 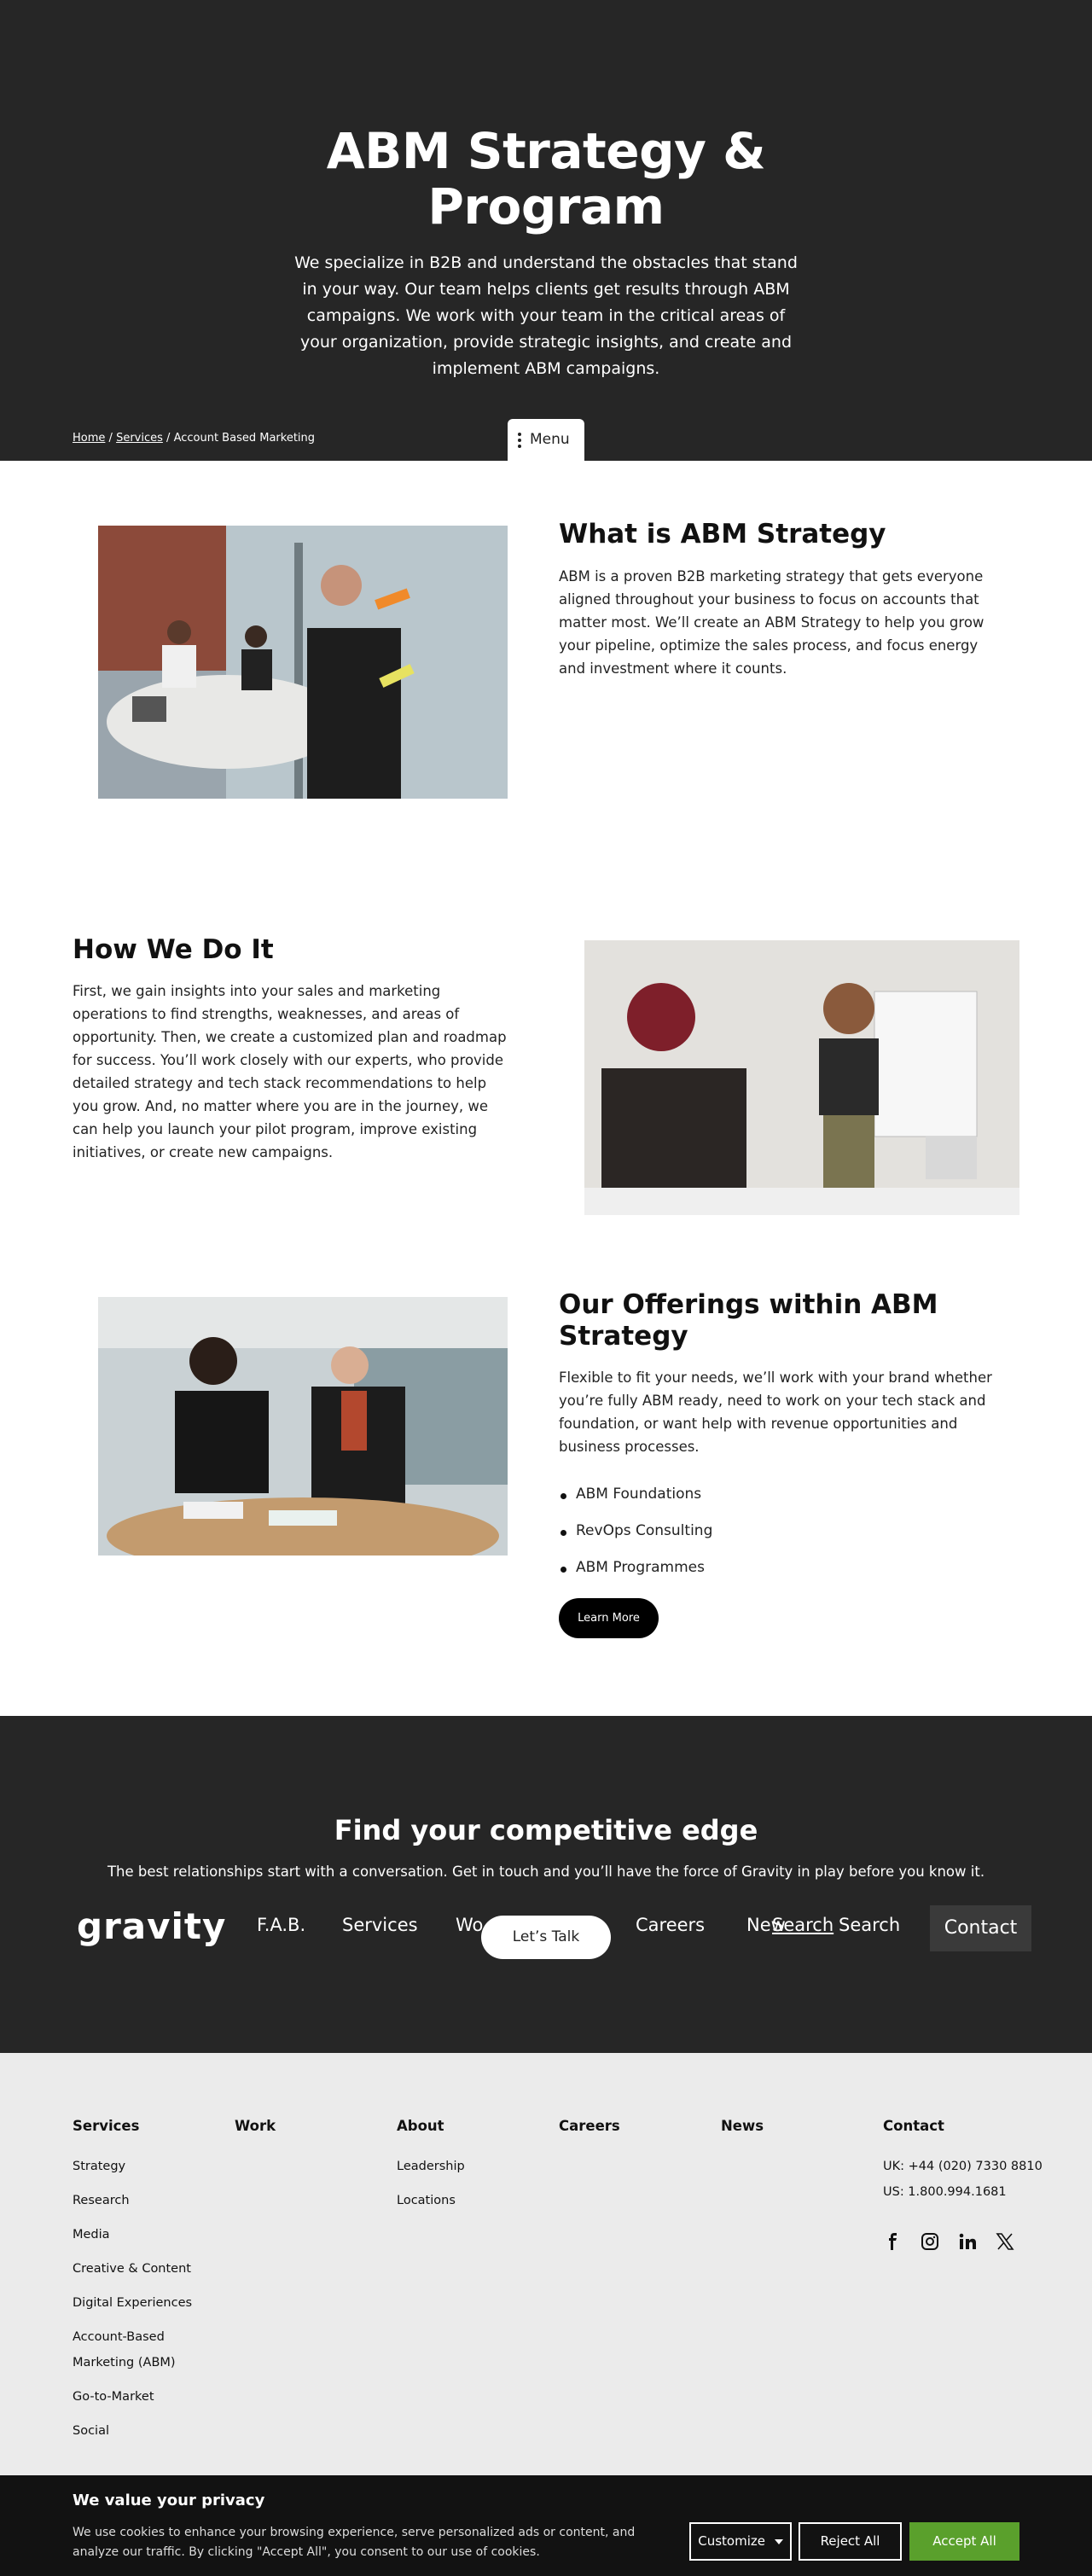 What do you see at coordinates (431, 2166) in the screenshot?
I see `footer-link: Leadership` at bounding box center [431, 2166].